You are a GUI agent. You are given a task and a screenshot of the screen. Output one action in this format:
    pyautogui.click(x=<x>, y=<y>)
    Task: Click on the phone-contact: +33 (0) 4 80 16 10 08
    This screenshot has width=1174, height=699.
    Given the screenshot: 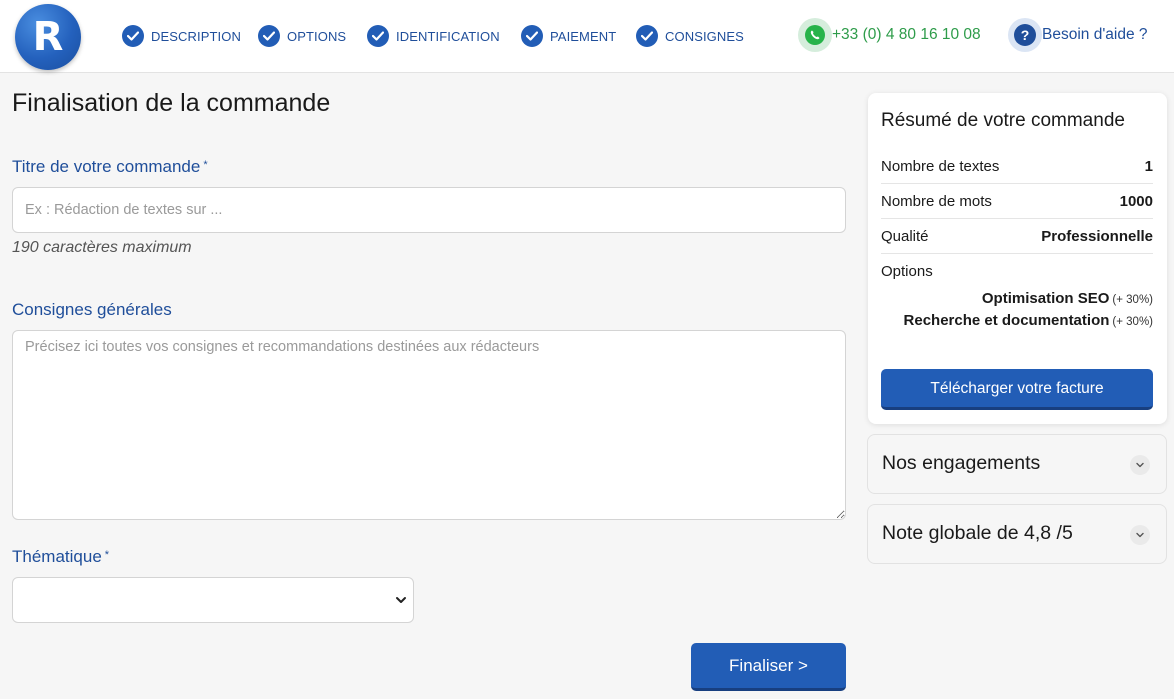 What is the action you would take?
    pyautogui.click(x=889, y=35)
    